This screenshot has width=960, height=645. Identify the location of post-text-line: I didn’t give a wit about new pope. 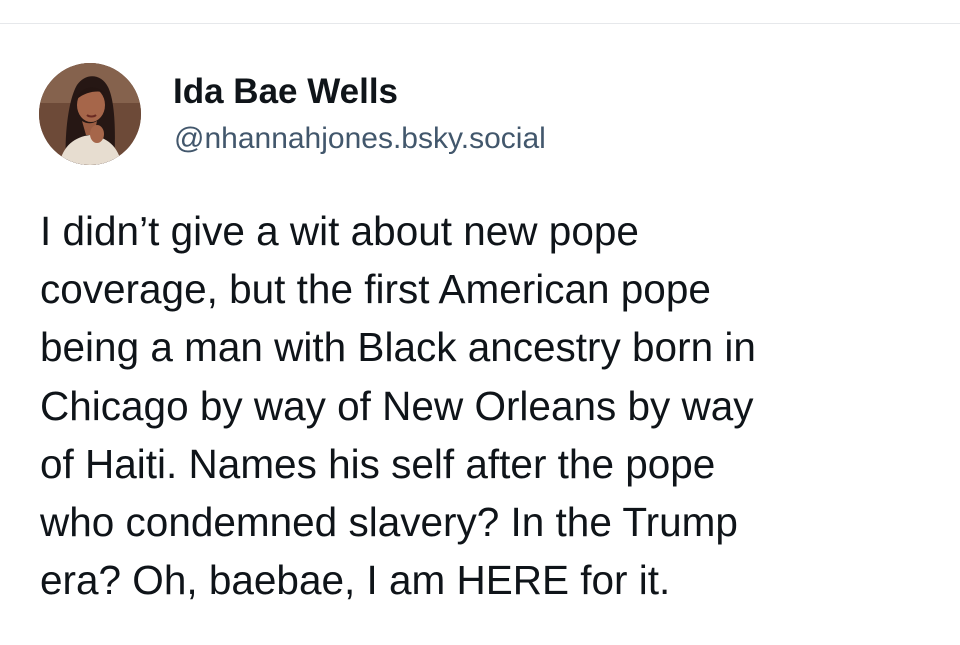
(339, 231).